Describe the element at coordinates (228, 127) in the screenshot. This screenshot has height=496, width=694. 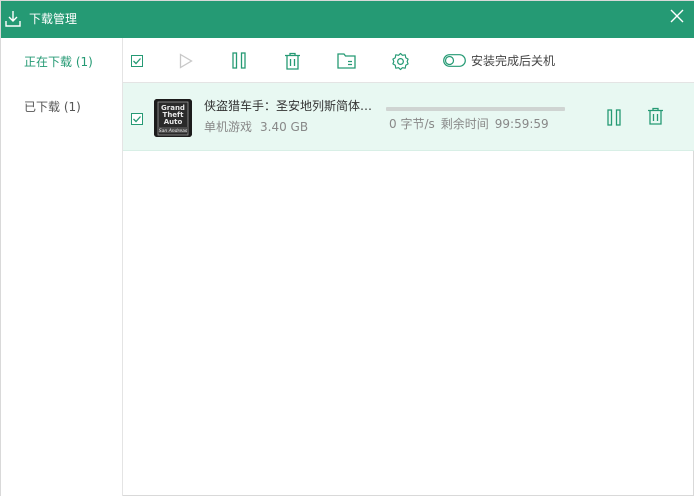
I see `download-category: 单机游戏` at that location.